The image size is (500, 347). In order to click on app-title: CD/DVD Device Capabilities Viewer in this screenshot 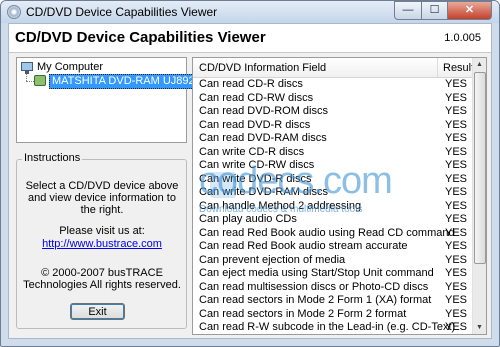, I will do `click(140, 37)`.